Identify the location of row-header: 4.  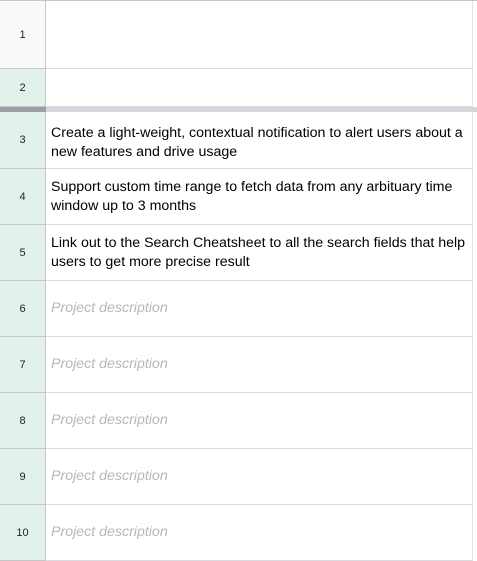
(23, 197).